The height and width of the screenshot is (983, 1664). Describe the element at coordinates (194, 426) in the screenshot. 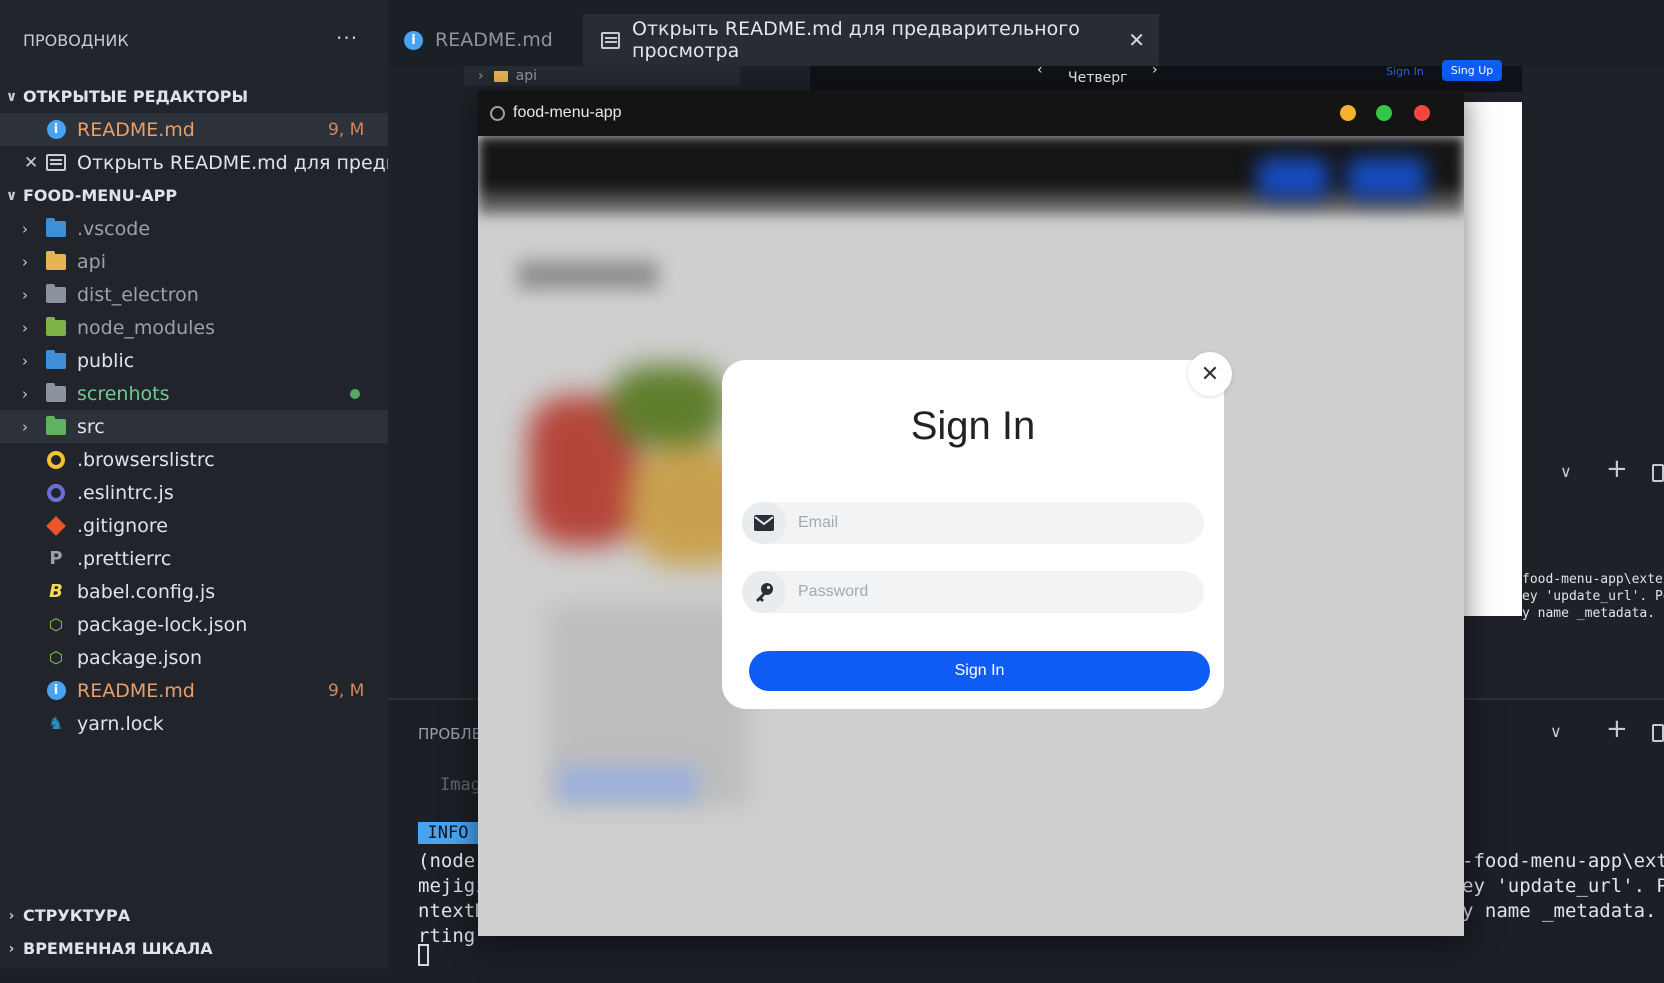

I see `tree-item-src: › src` at that location.